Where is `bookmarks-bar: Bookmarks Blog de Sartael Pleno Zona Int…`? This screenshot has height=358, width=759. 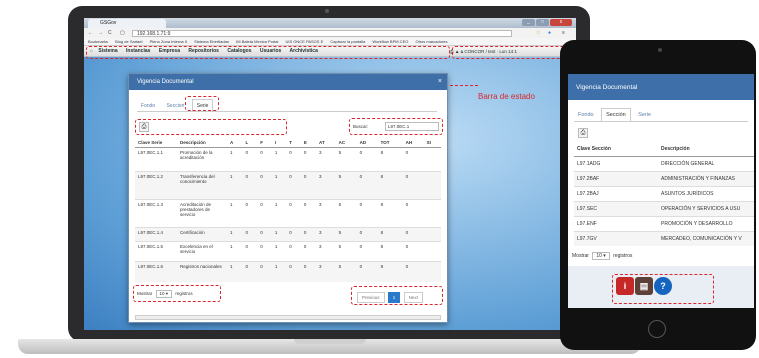 bookmarks-bar: Bookmarks Blog de Sartael Pleno Zona Int… is located at coordinates (330, 42).